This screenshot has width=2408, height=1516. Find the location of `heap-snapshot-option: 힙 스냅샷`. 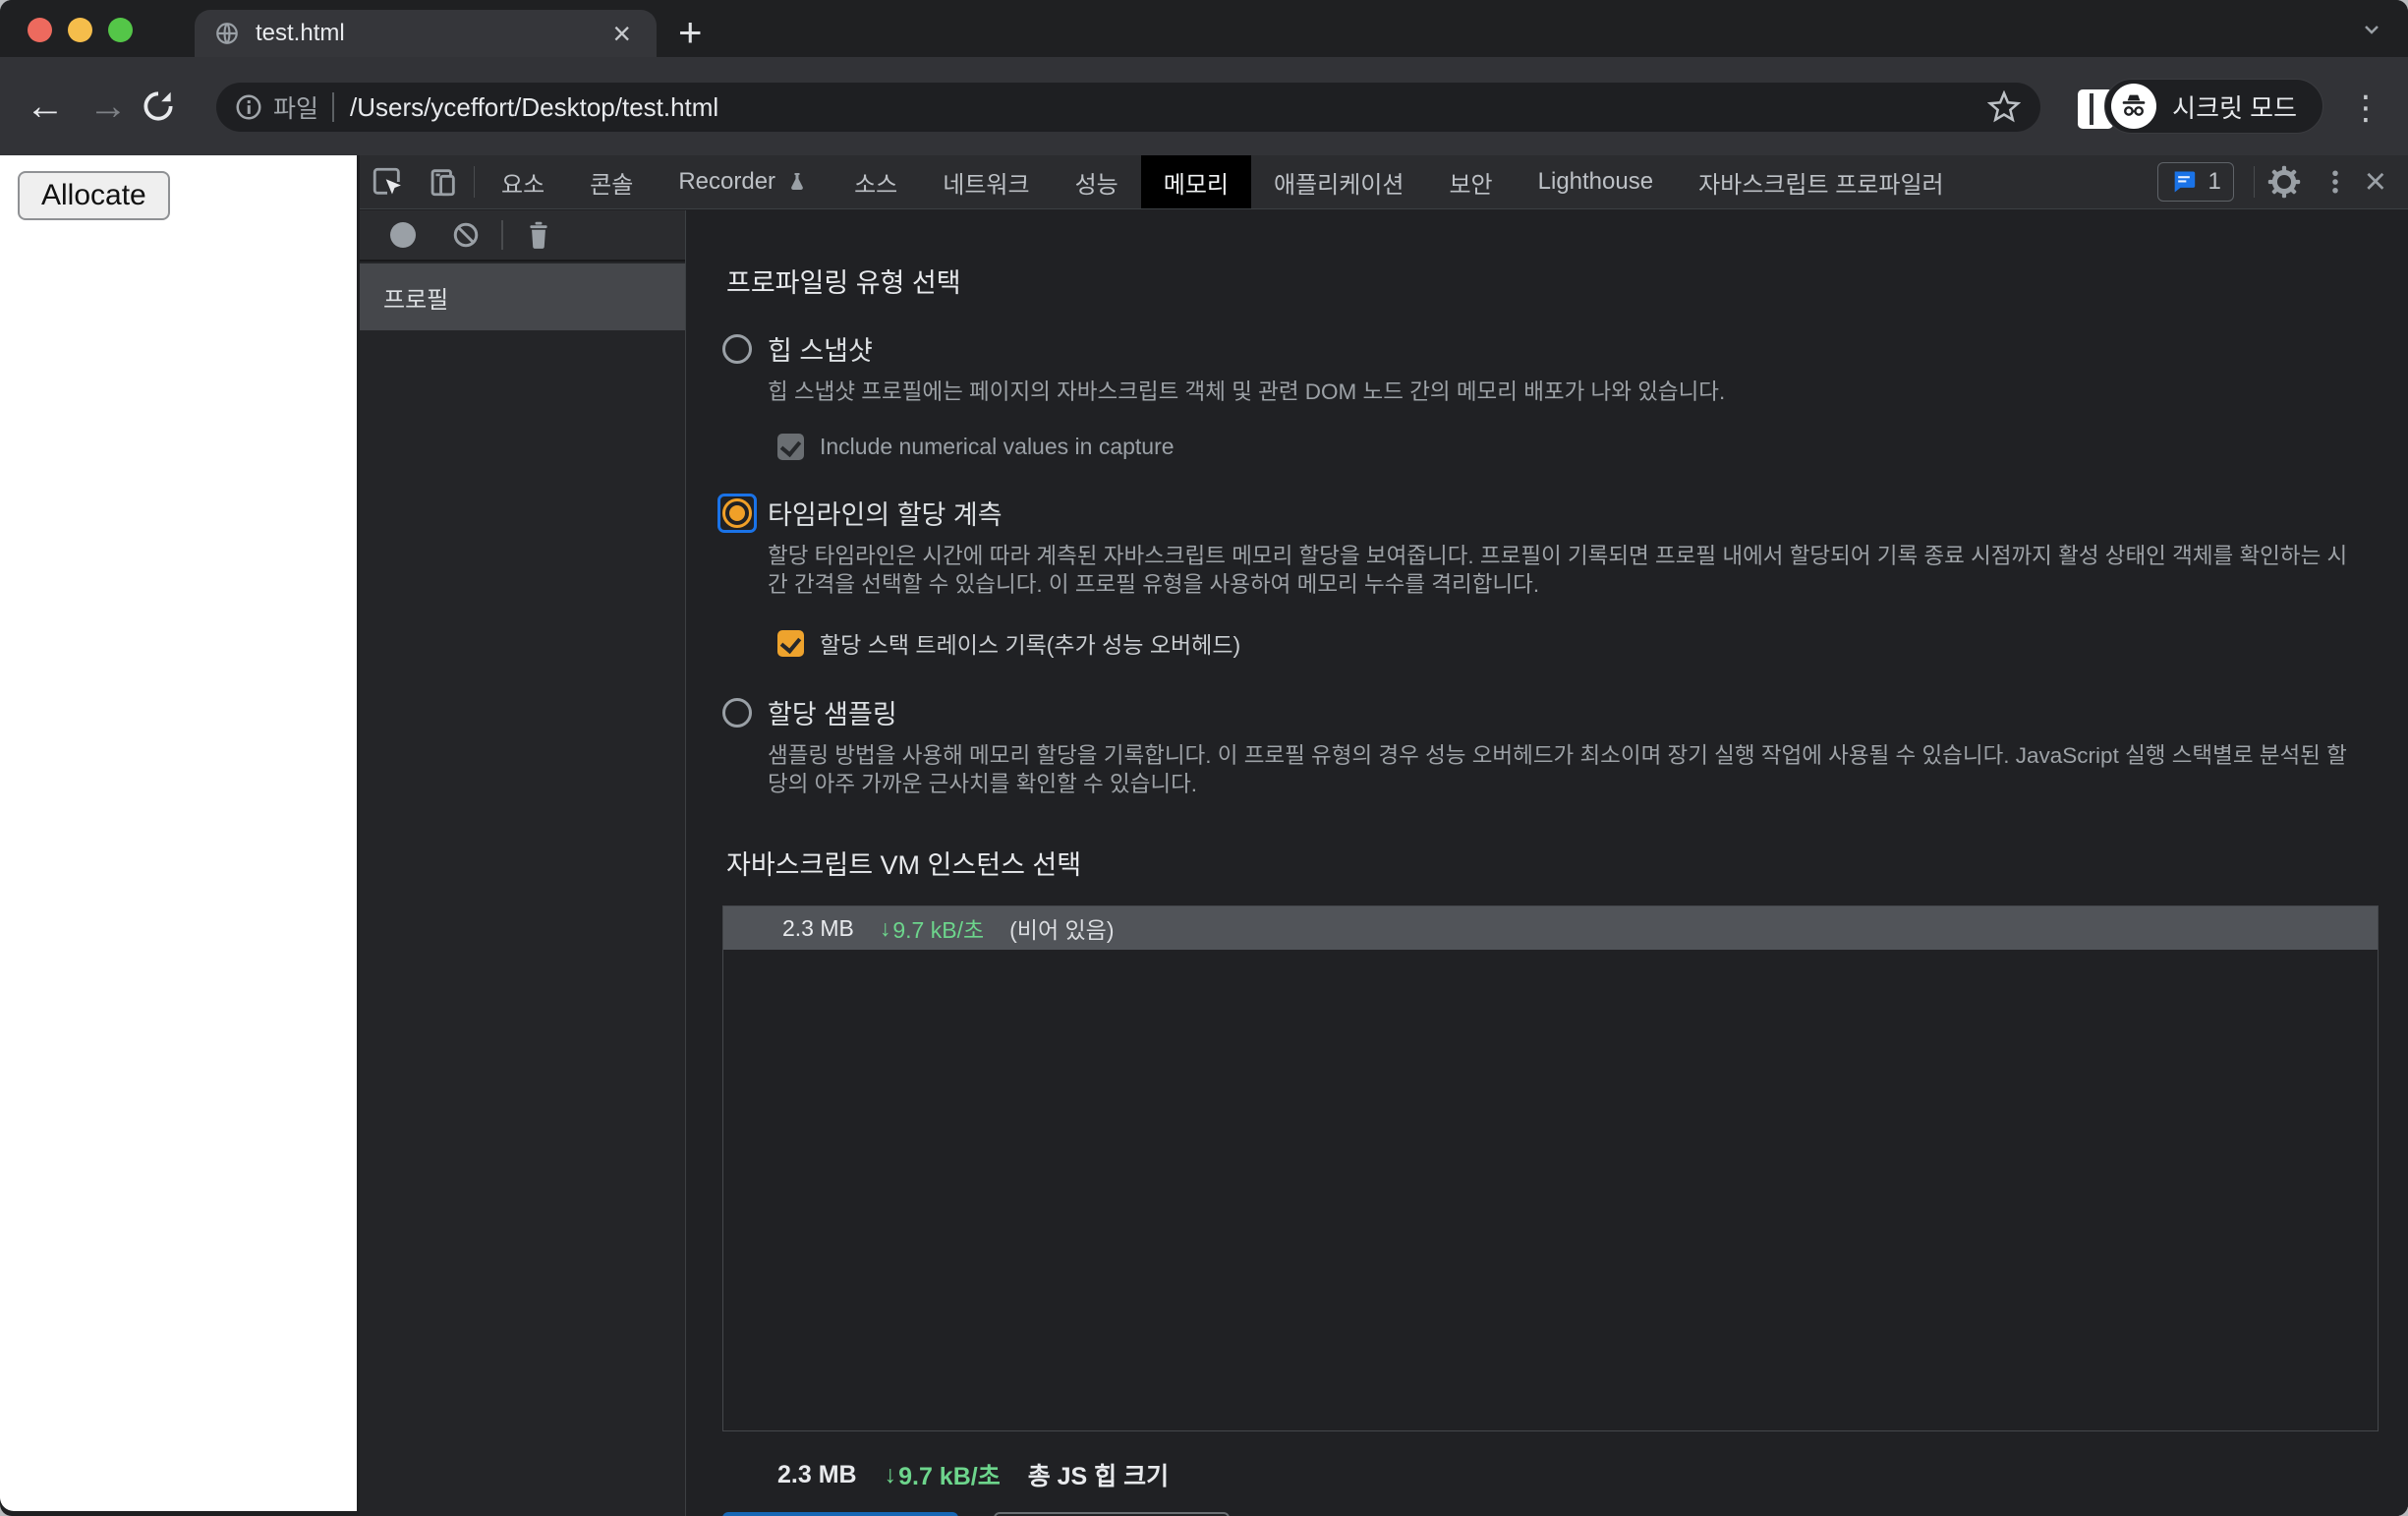

heap-snapshot-option: 힙 스냅샷 is located at coordinates (1565, 348).